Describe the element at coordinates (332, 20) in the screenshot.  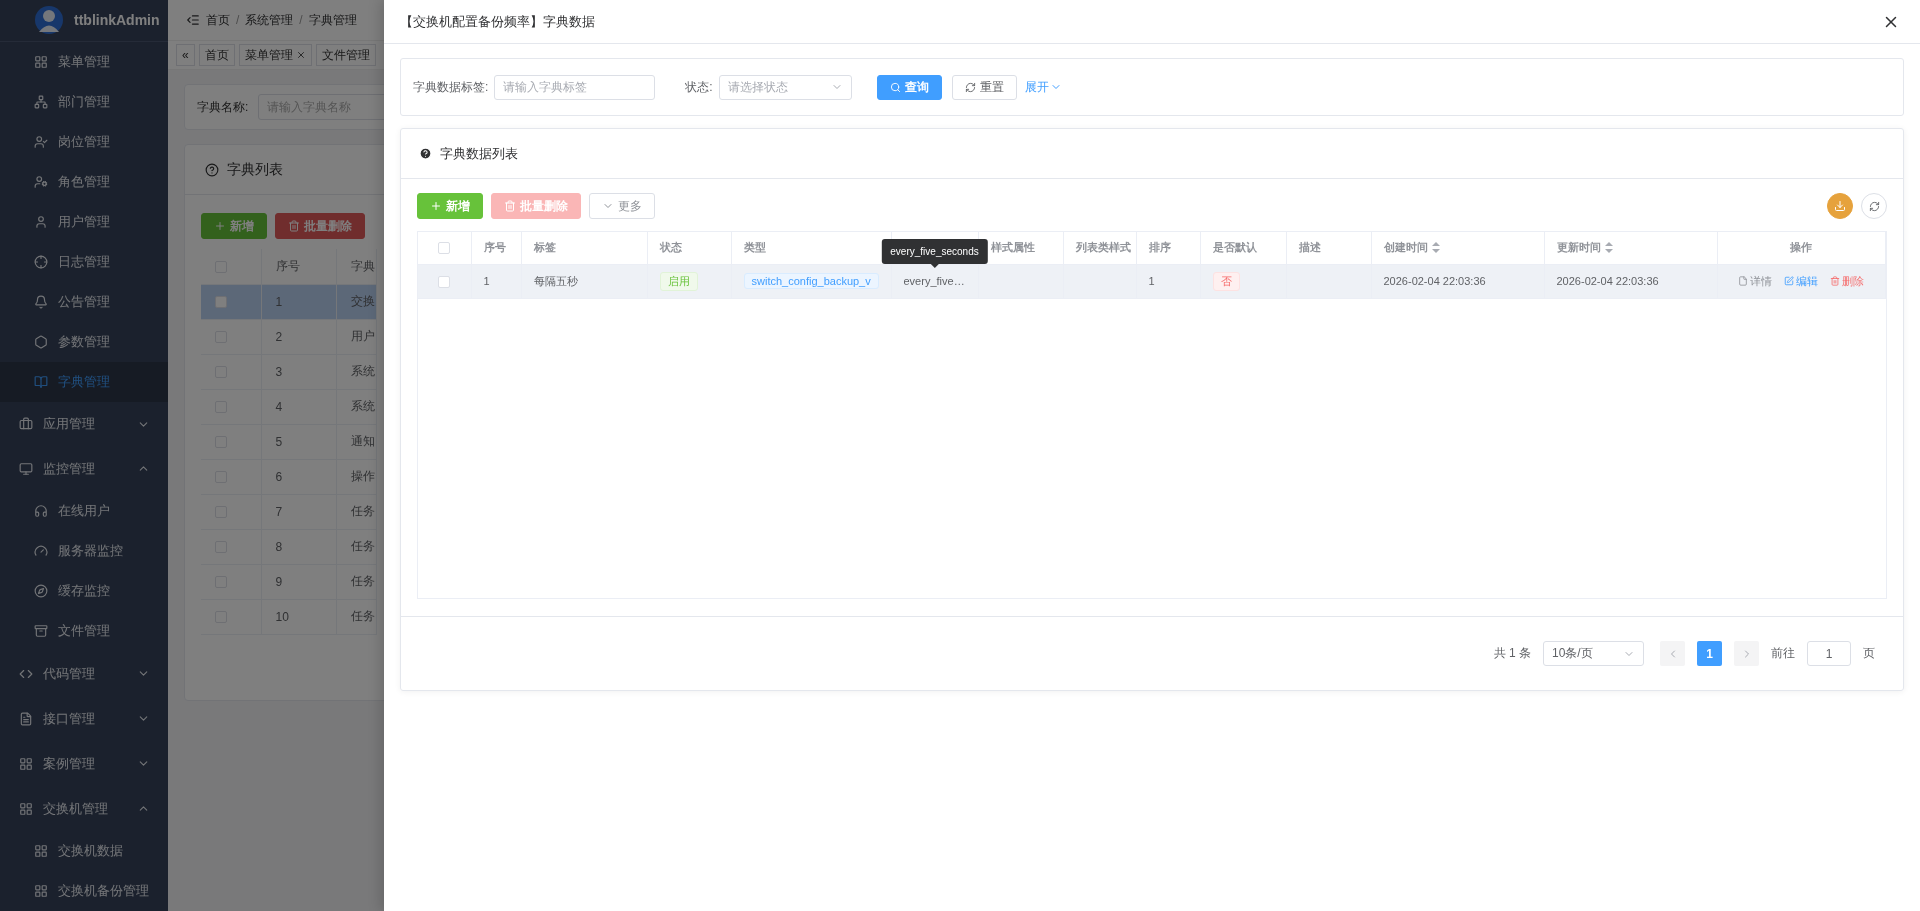
I see `breadcrumb-item: 字典管理` at that location.